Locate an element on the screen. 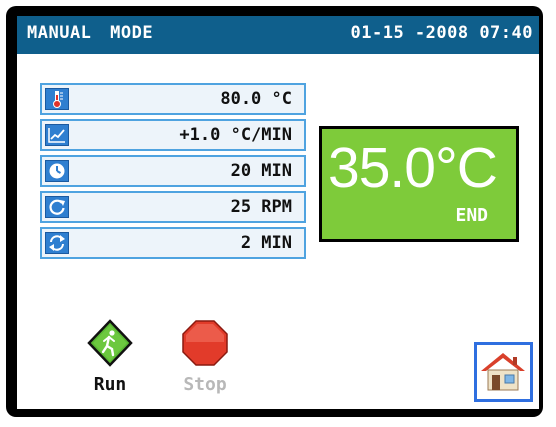 The height and width of the screenshot is (427, 556). run-label: Run is located at coordinates (110, 384).